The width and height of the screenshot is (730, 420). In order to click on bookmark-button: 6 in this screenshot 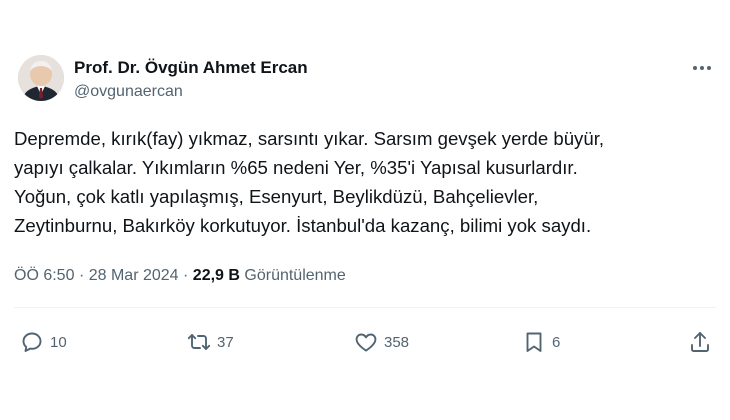, I will do `click(541, 342)`.